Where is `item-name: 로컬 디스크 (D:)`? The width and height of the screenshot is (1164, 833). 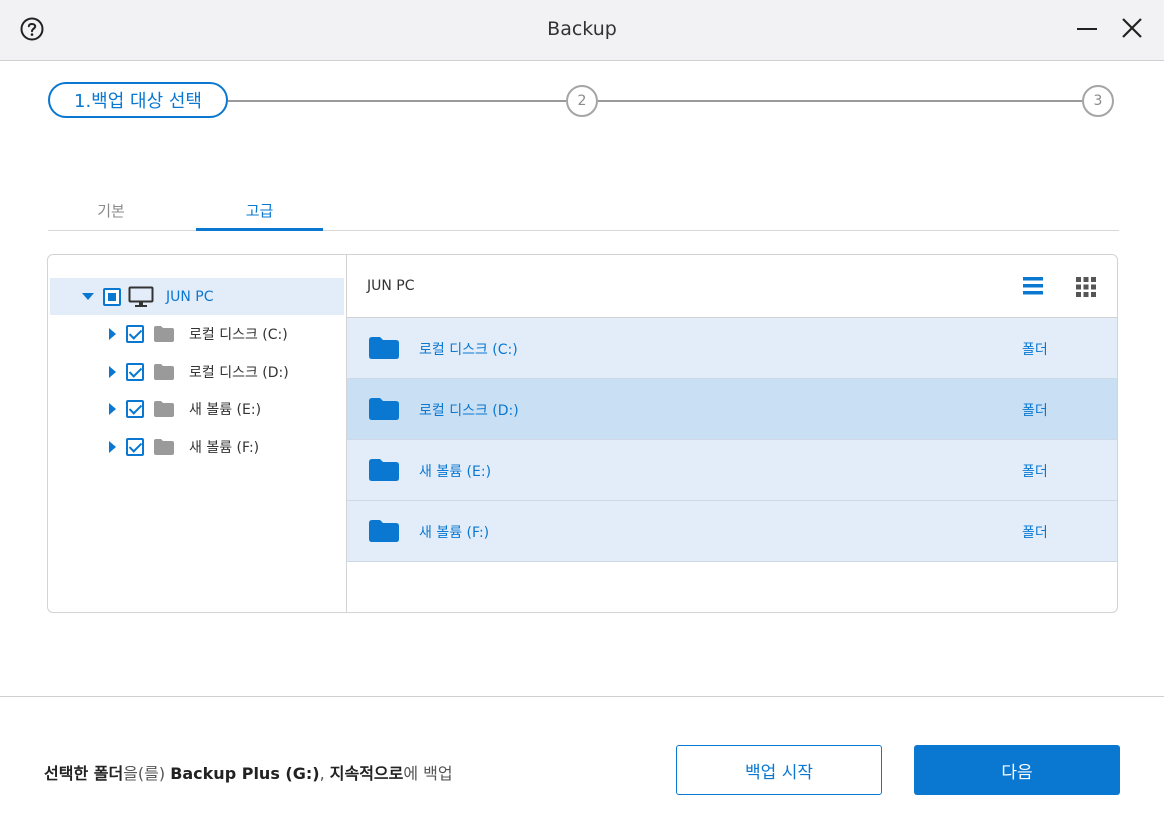 item-name: 로컬 디스크 (D:) is located at coordinates (469, 411).